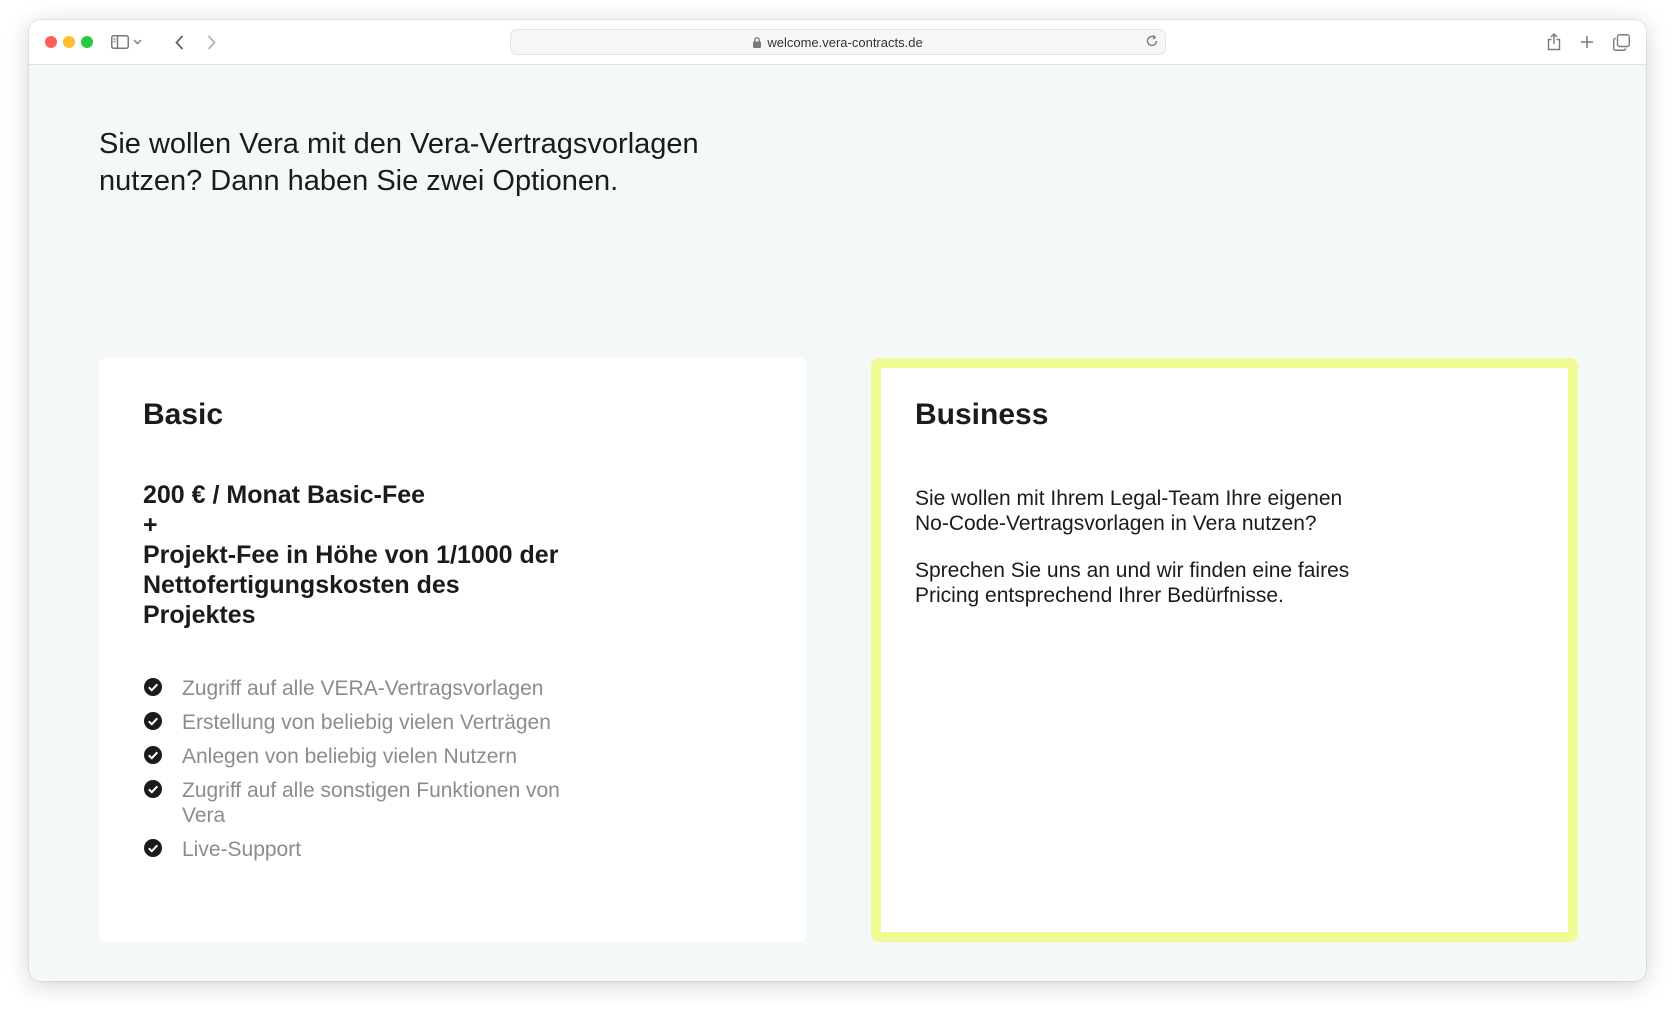 The width and height of the screenshot is (1672, 1015). Describe the element at coordinates (242, 849) in the screenshot. I see `feature-label: Live-Support` at that location.